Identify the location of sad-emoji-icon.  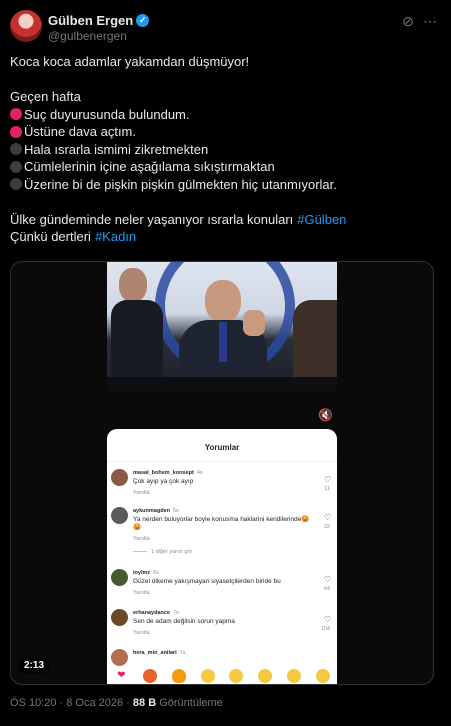
(236, 675).